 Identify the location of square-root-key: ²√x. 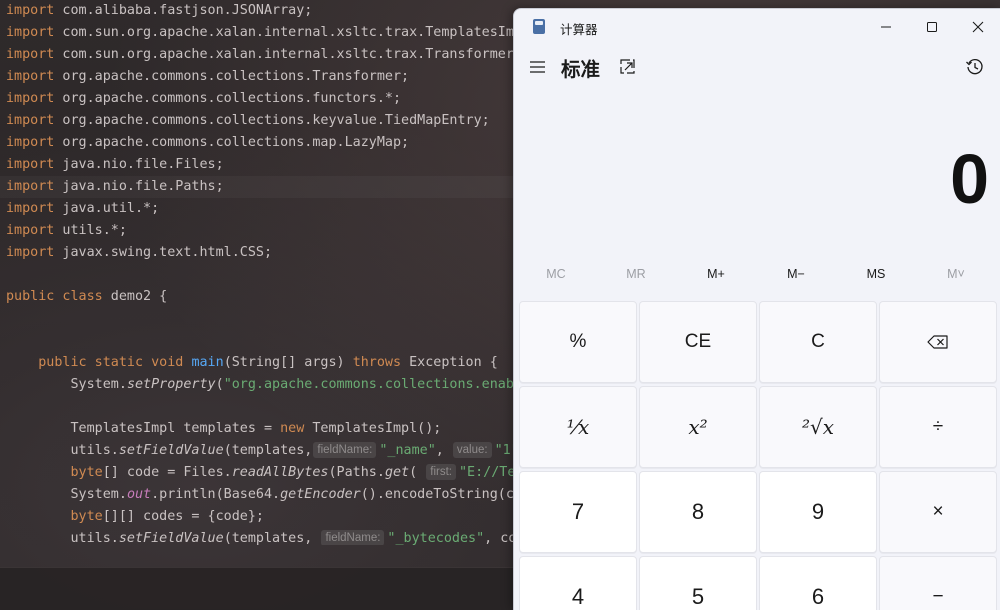
(818, 427).